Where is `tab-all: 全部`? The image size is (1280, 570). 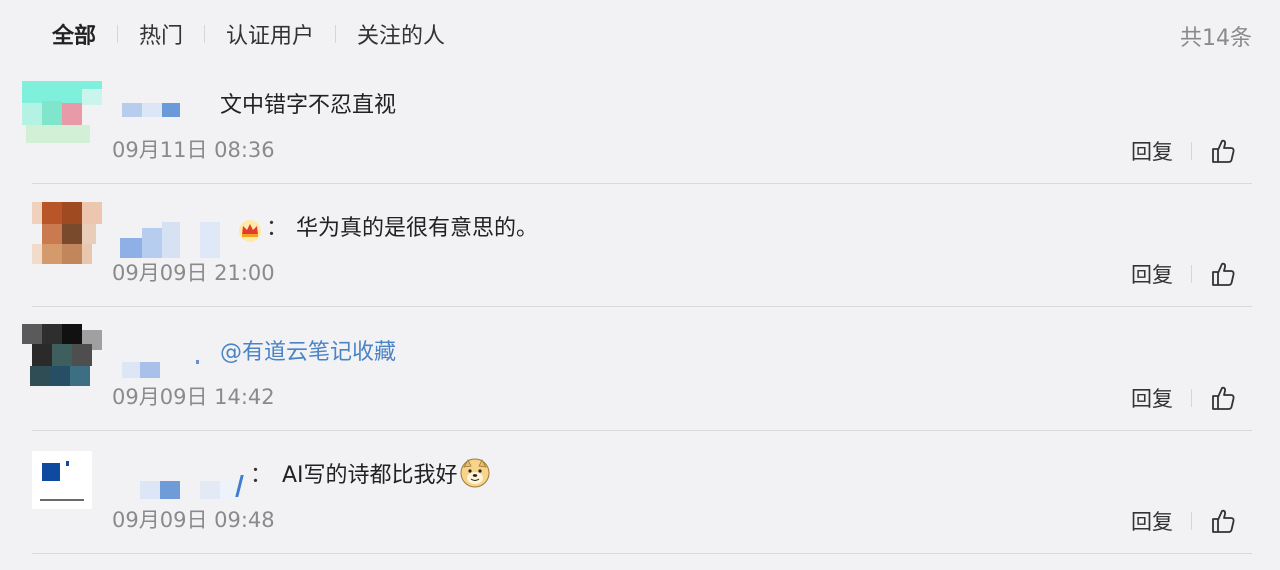 tab-all: 全部 is located at coordinates (74, 34).